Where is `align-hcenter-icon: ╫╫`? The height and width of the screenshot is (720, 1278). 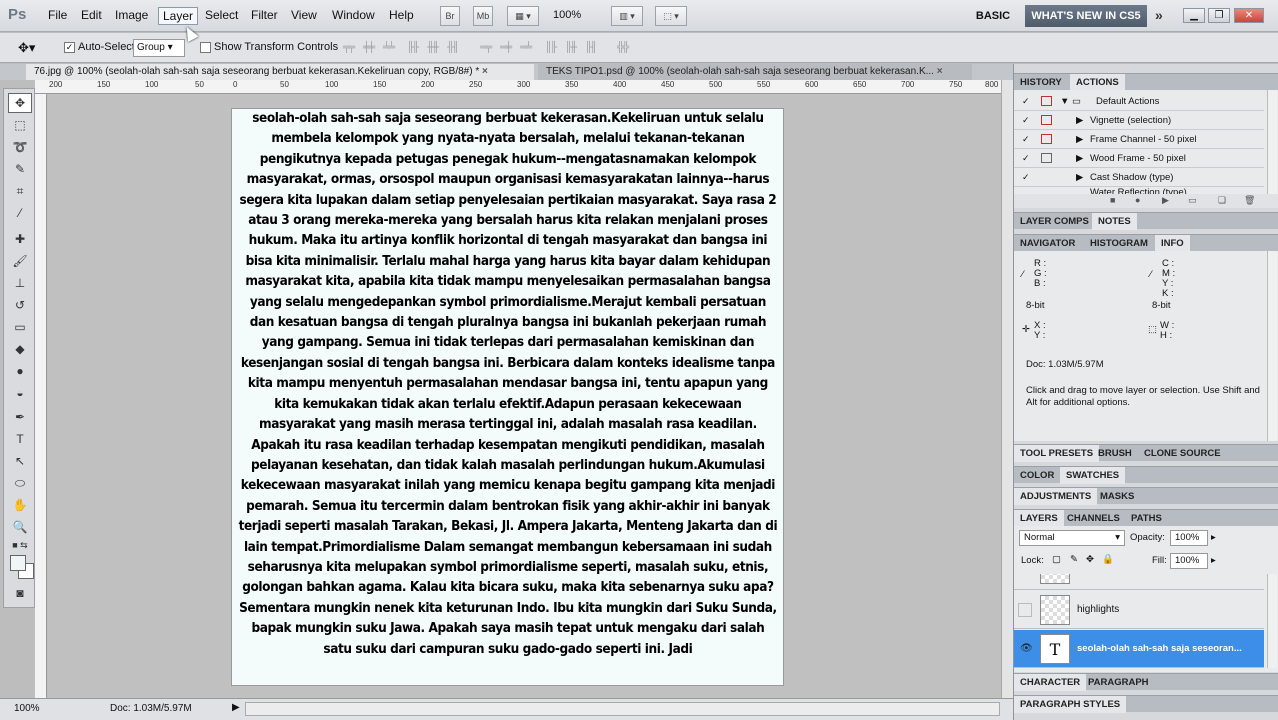 align-hcenter-icon: ╫╫ is located at coordinates (434, 48).